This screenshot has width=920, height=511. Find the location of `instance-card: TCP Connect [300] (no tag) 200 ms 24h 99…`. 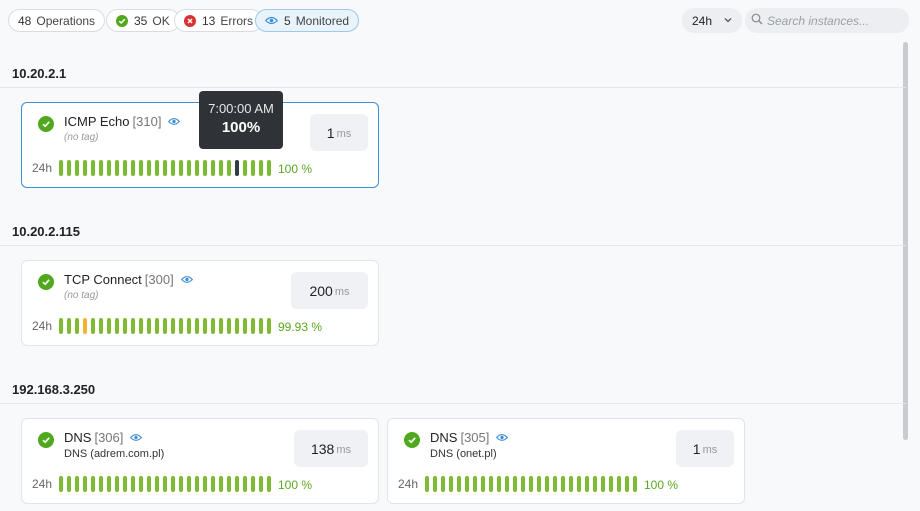

instance-card: TCP Connect [300] (no tag) 200 ms 24h 99… is located at coordinates (200, 303).